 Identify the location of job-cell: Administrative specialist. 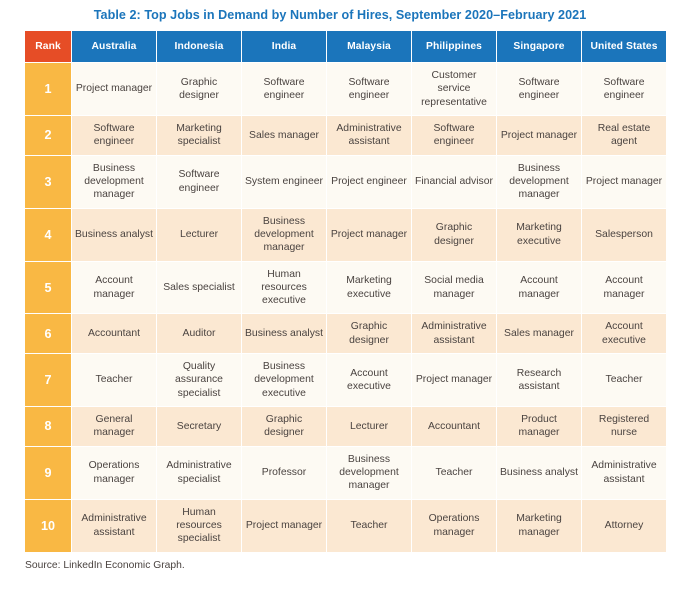
(199, 472).